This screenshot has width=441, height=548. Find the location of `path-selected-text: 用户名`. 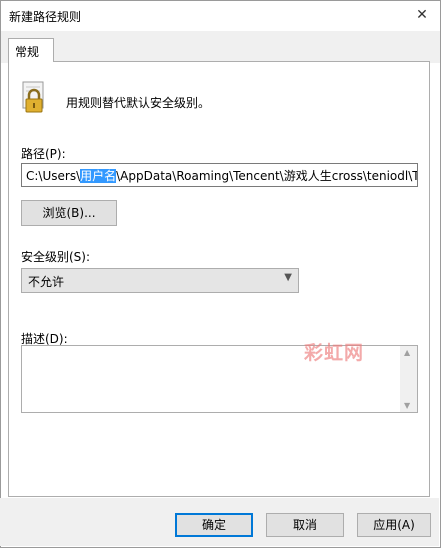

path-selected-text: 用户名 is located at coordinates (98, 176).